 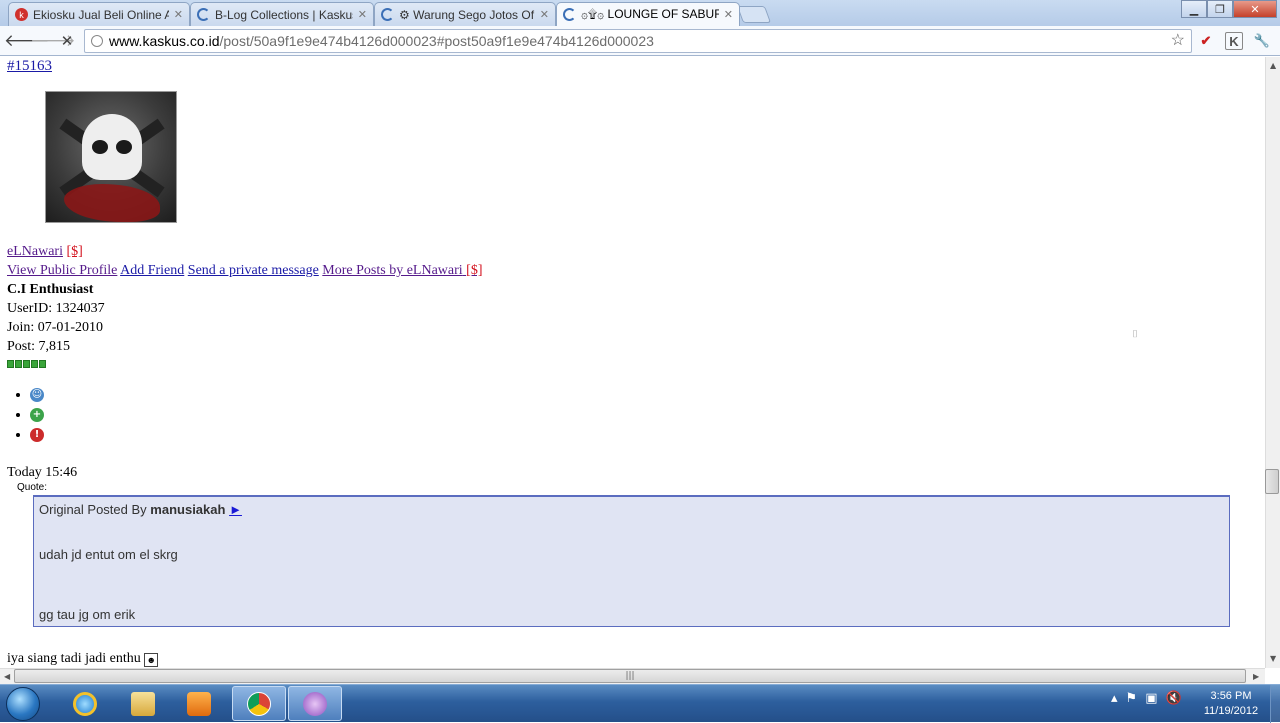 I want to click on folder-icon, so click(x=143, y=703).